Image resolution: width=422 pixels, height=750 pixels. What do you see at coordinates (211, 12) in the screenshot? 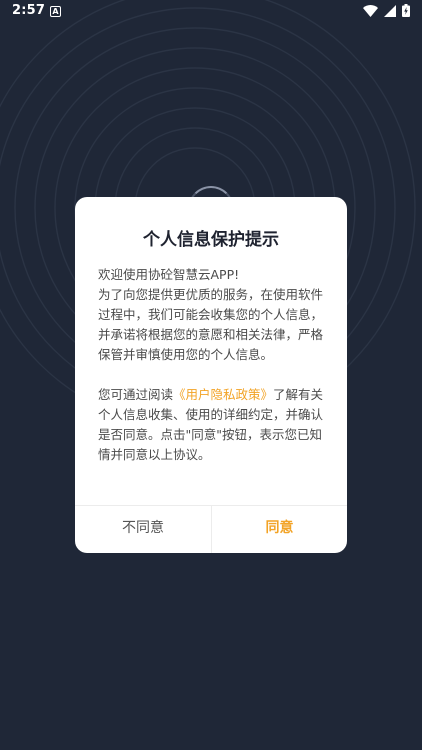
I see `status-bar: 2:57 A` at bounding box center [211, 12].